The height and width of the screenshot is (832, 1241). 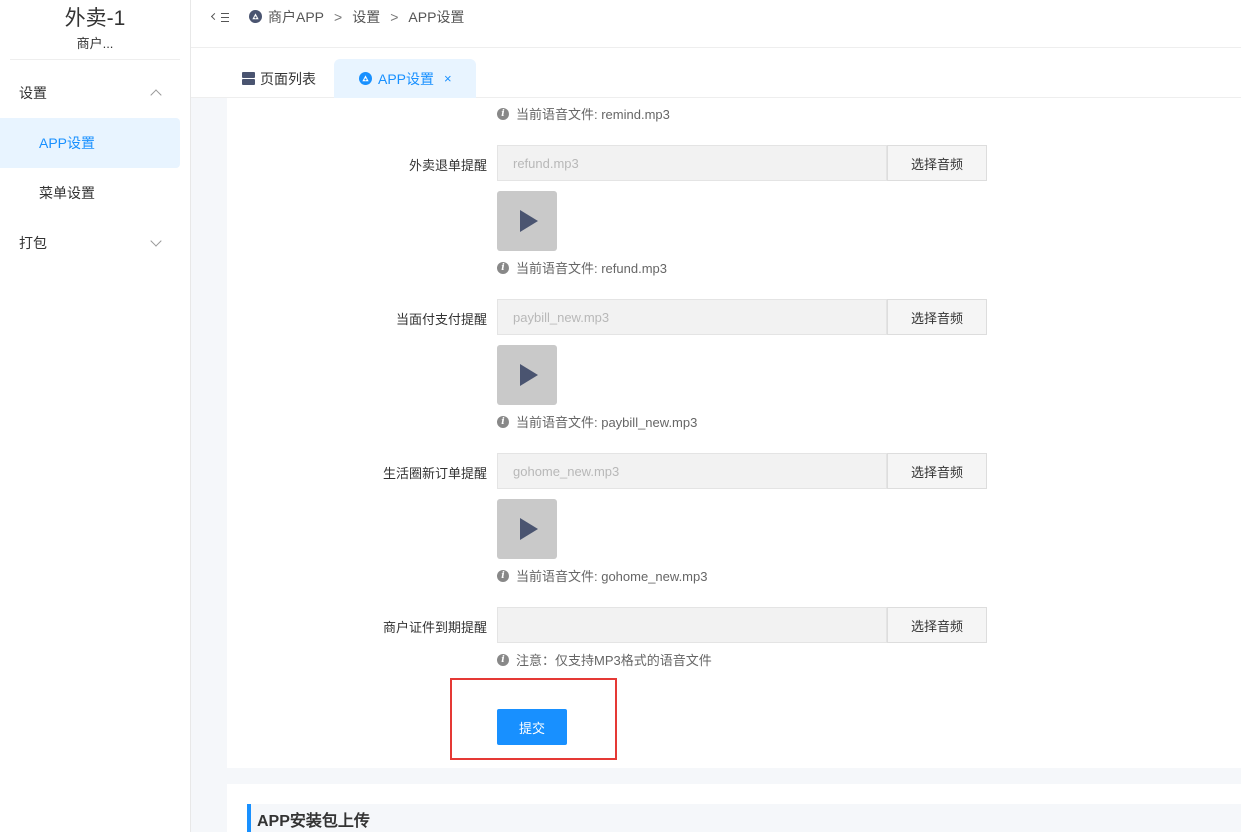 I want to click on section-title: APP安装包上传, so click(x=744, y=818).